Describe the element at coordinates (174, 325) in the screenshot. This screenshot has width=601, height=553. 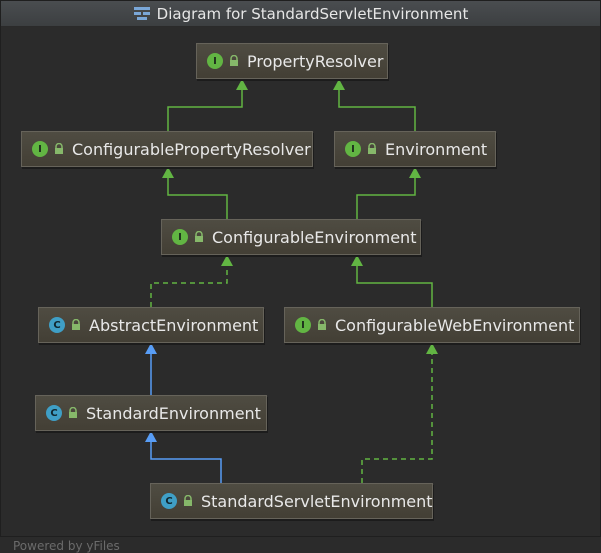
I see `node-label: AbstractEnvironment` at that location.